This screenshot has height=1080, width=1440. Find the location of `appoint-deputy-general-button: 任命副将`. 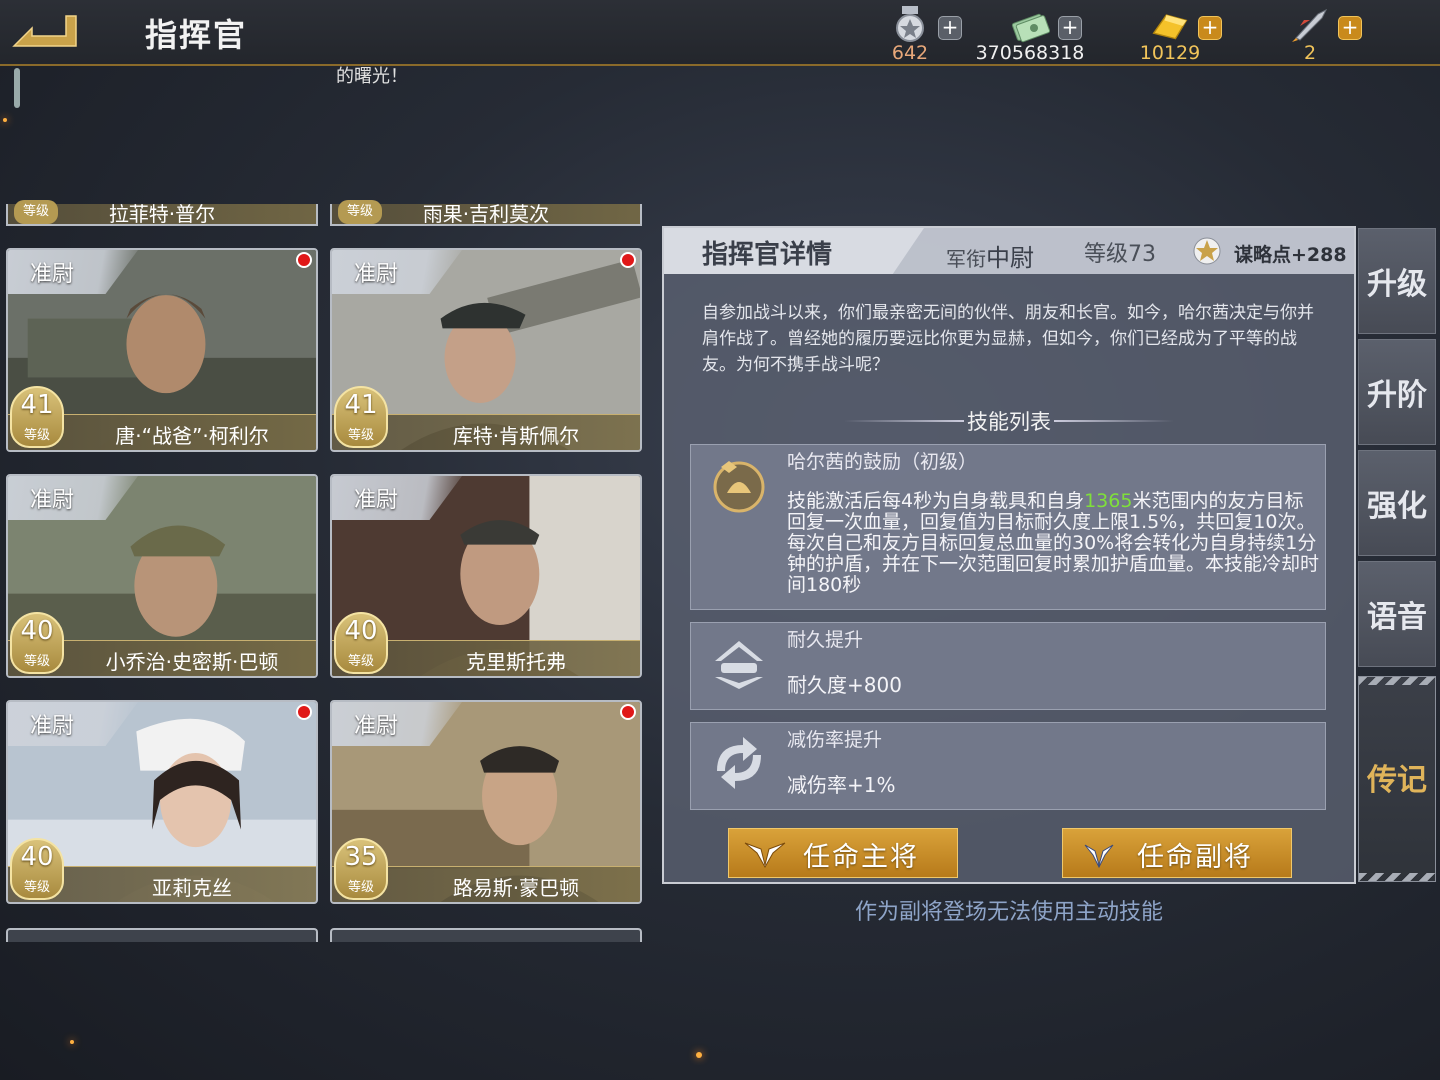

appoint-deputy-general-button: 任命副将 is located at coordinates (1177, 853).